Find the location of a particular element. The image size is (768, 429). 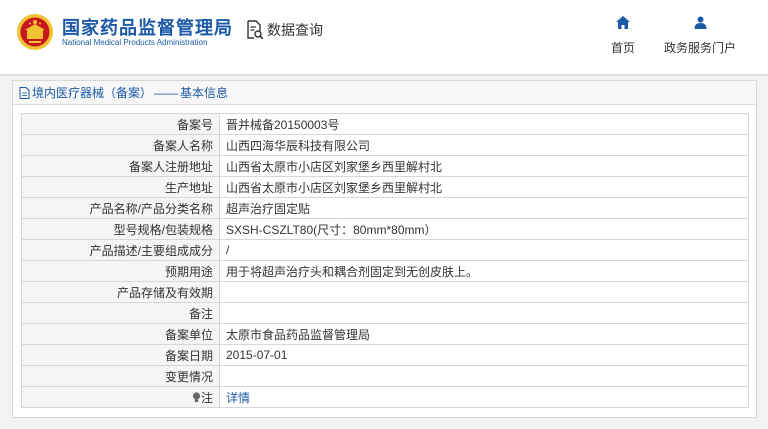

table-row: 备案人注册地址 山西省太原市小店区刘家堡乡西里解村北 is located at coordinates (385, 166).